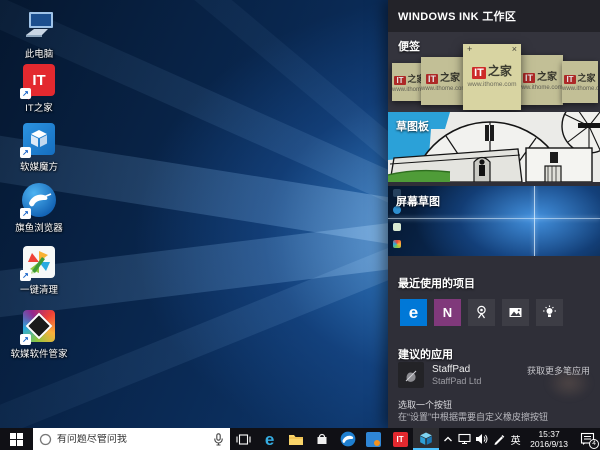  I want to click on store-bag-icon, so click(322, 438).